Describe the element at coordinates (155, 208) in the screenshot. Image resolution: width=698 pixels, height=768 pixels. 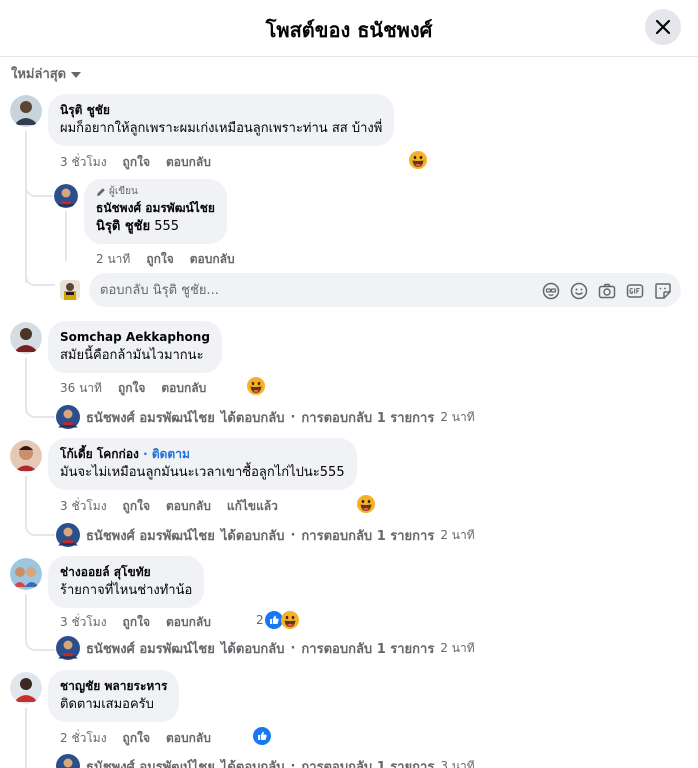
I see `commenter-name: ธนัชพงศ์ อมรพัฒน์ไชย` at that location.